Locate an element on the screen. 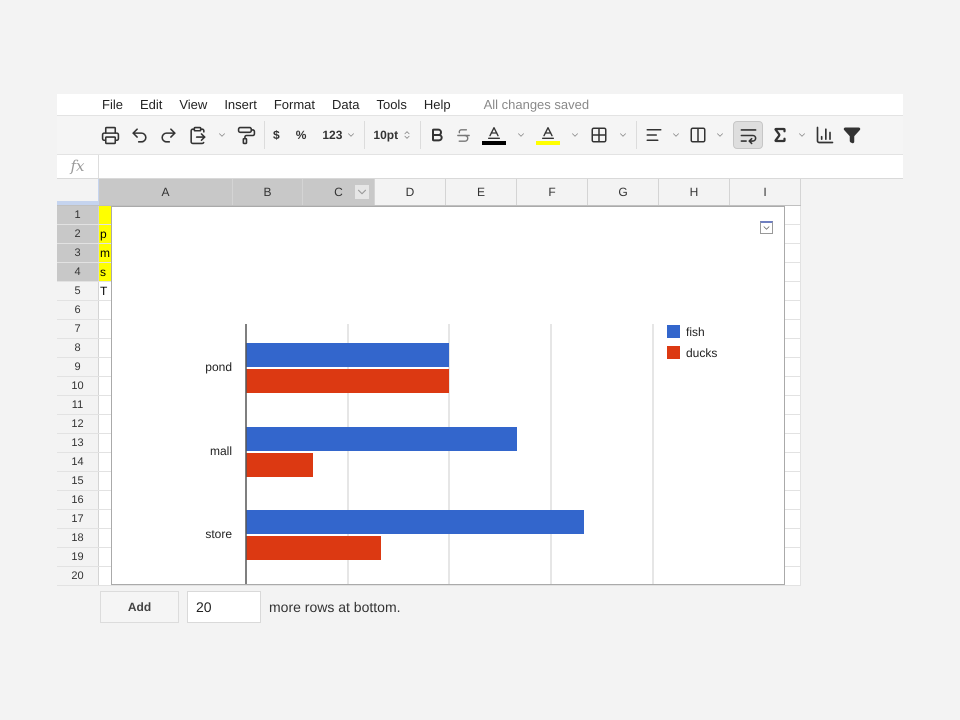  filter-icon is located at coordinates (852, 135).